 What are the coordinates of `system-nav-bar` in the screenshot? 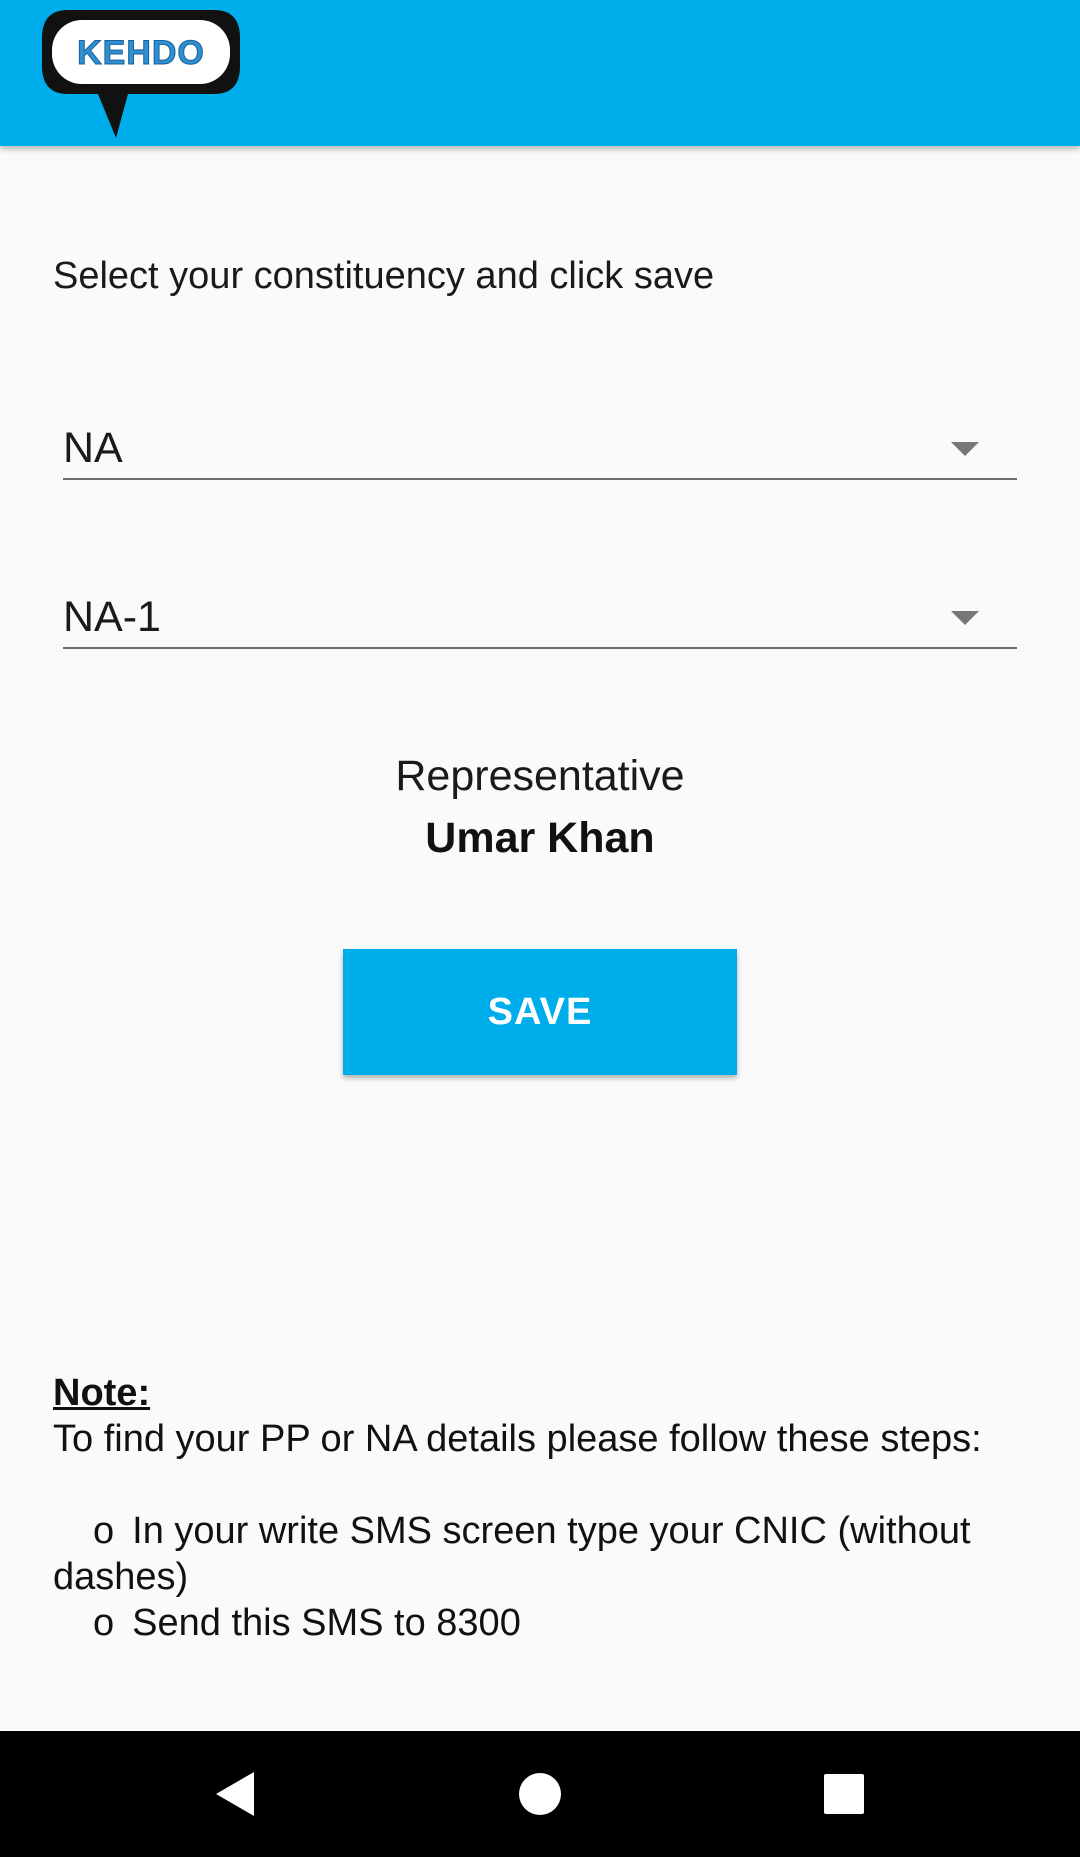 It's located at (540, 1794).